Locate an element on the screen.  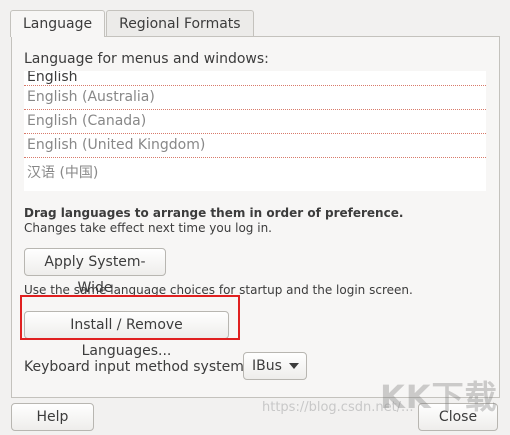
highlight-box is located at coordinates (130, 317).